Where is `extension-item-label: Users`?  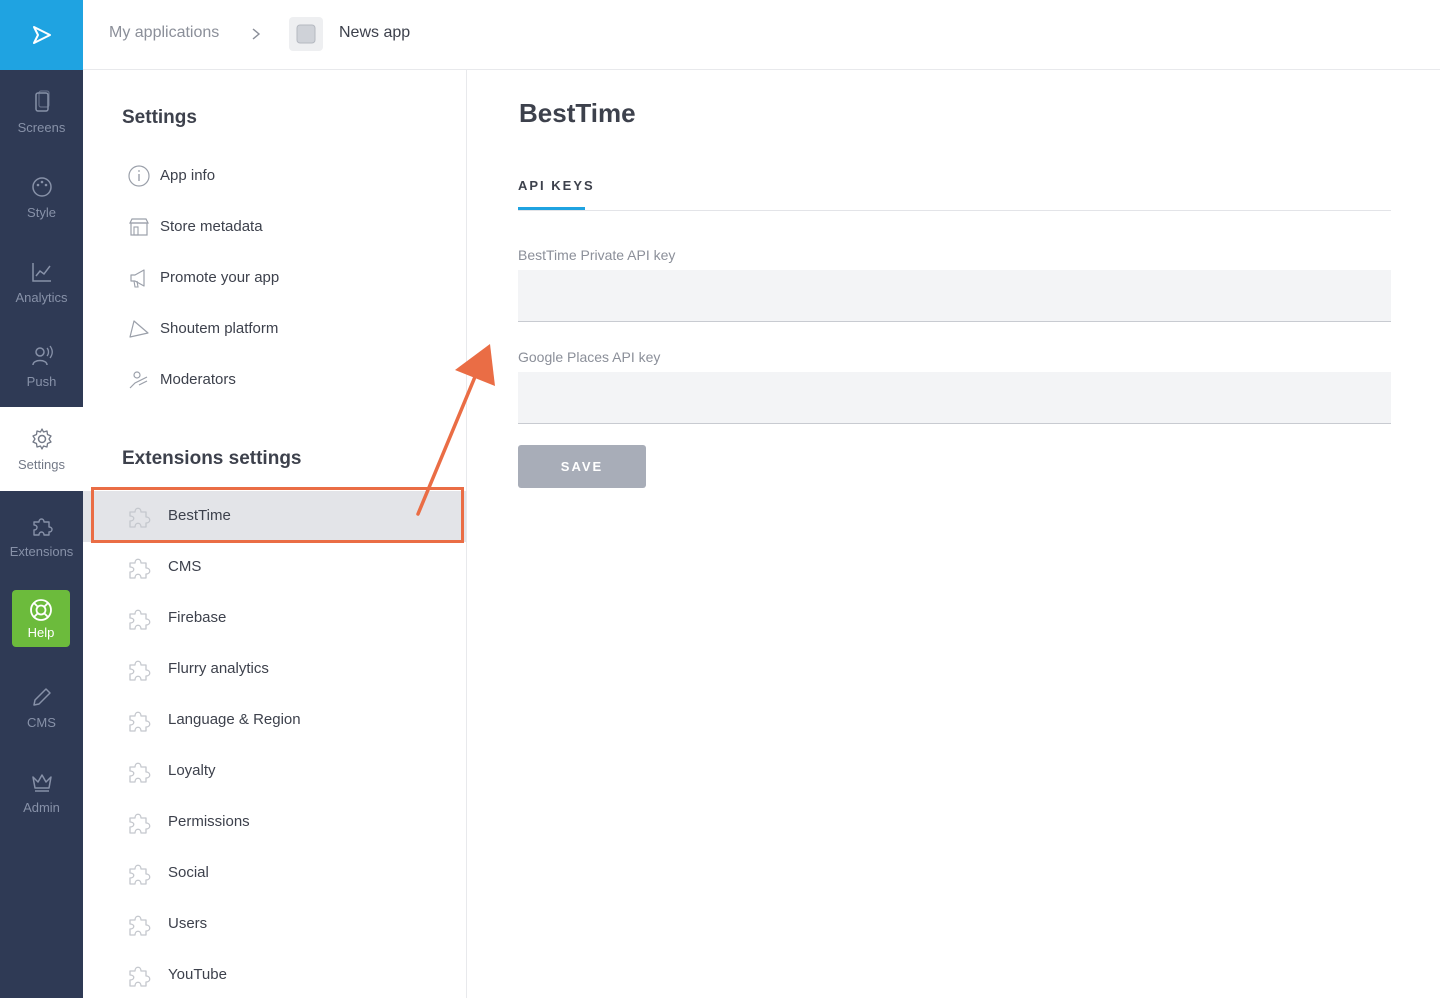
extension-item-label: Users is located at coordinates (188, 923).